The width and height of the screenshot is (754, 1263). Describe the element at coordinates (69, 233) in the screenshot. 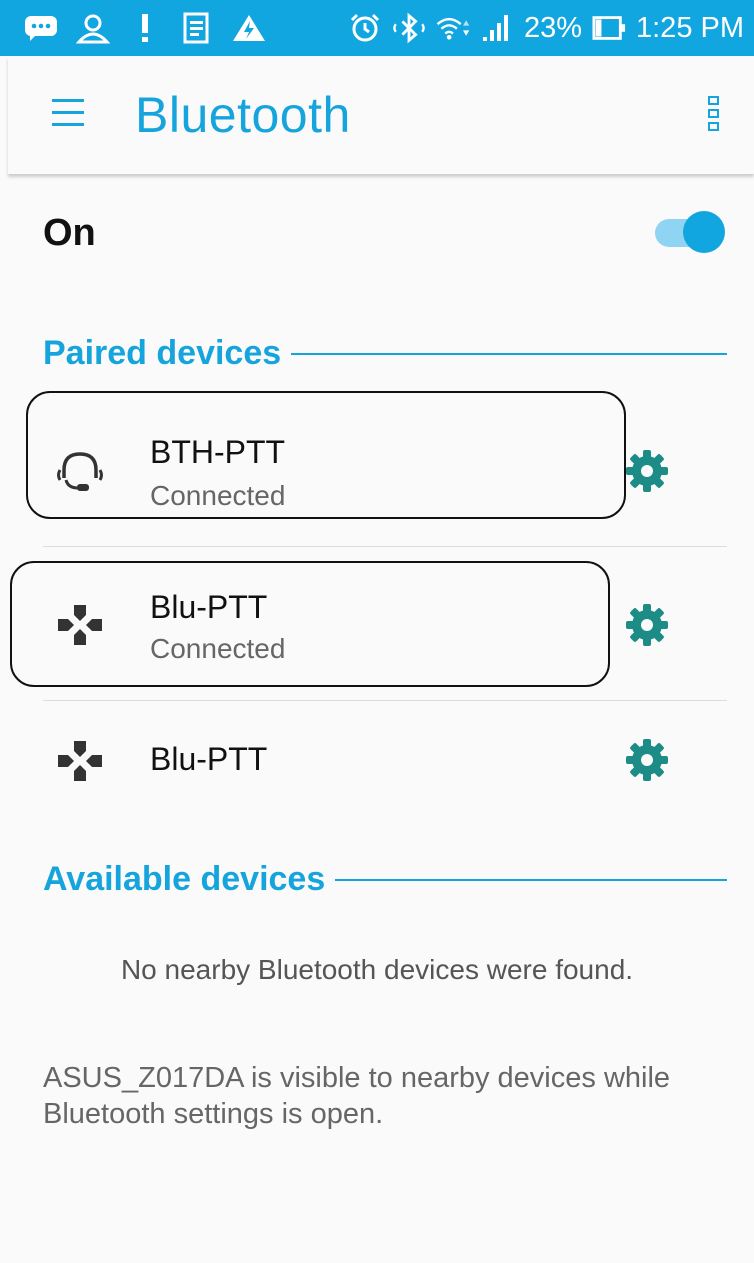

I see `bluetooth-toggle-label: On` at that location.